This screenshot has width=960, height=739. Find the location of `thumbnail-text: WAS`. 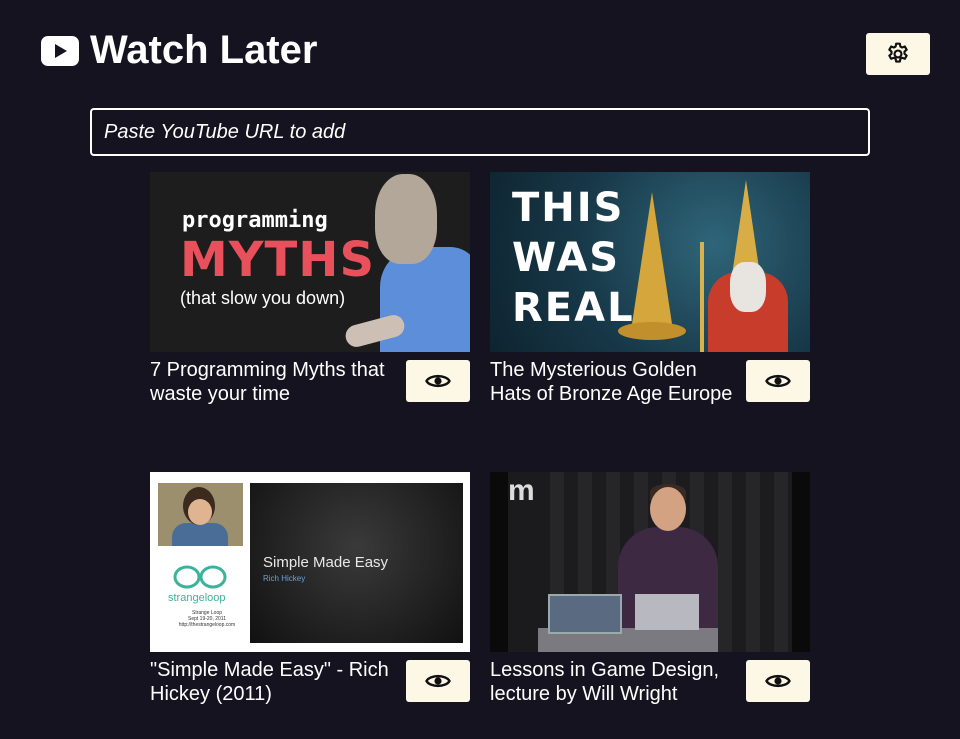

thumbnail-text: WAS is located at coordinates (566, 258).